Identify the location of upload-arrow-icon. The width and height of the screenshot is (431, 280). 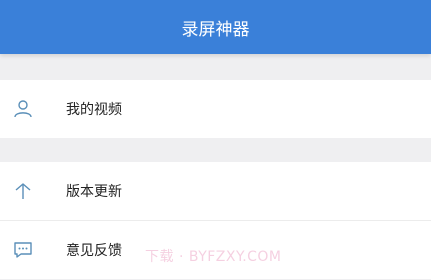
(23, 191).